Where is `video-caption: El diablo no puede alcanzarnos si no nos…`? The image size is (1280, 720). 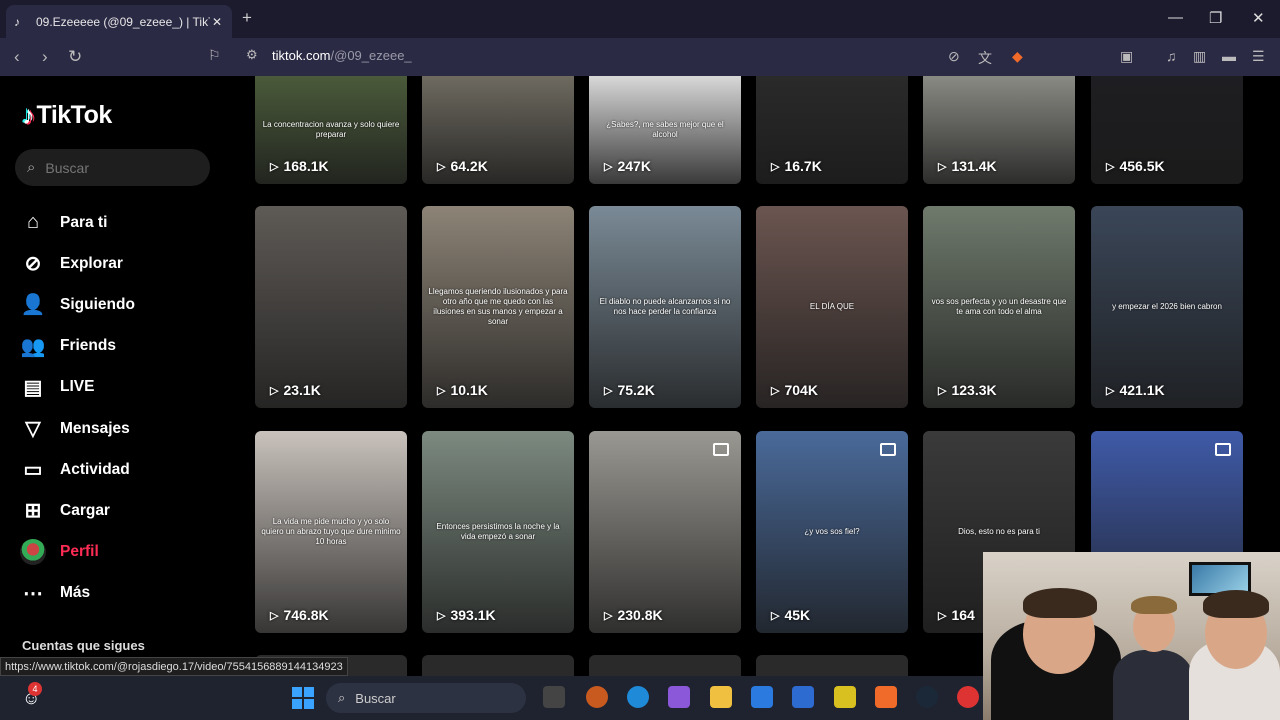
video-caption: El diablo no puede alcanzarnos si no nos… is located at coordinates (665, 306).